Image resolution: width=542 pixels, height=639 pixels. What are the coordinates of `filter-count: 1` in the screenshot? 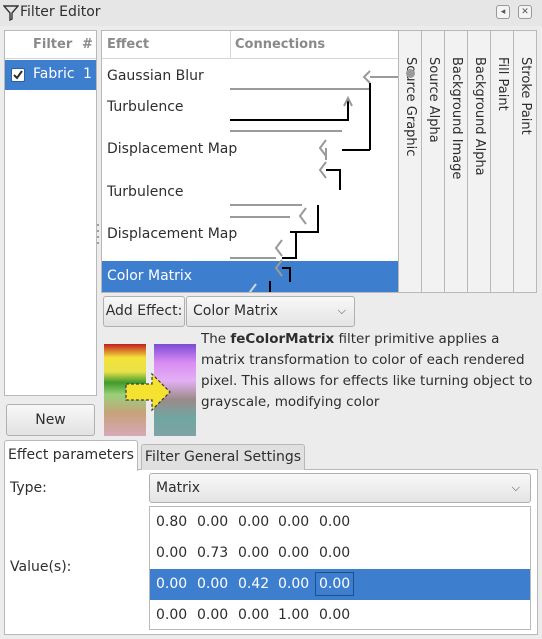 It's located at (87, 74).